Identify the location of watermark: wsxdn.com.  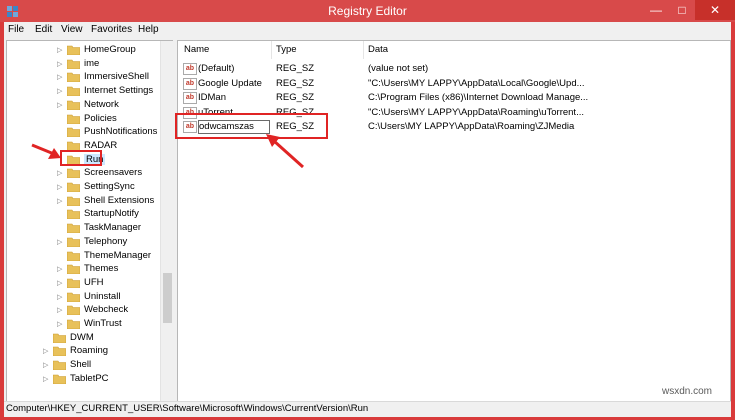
(687, 391).